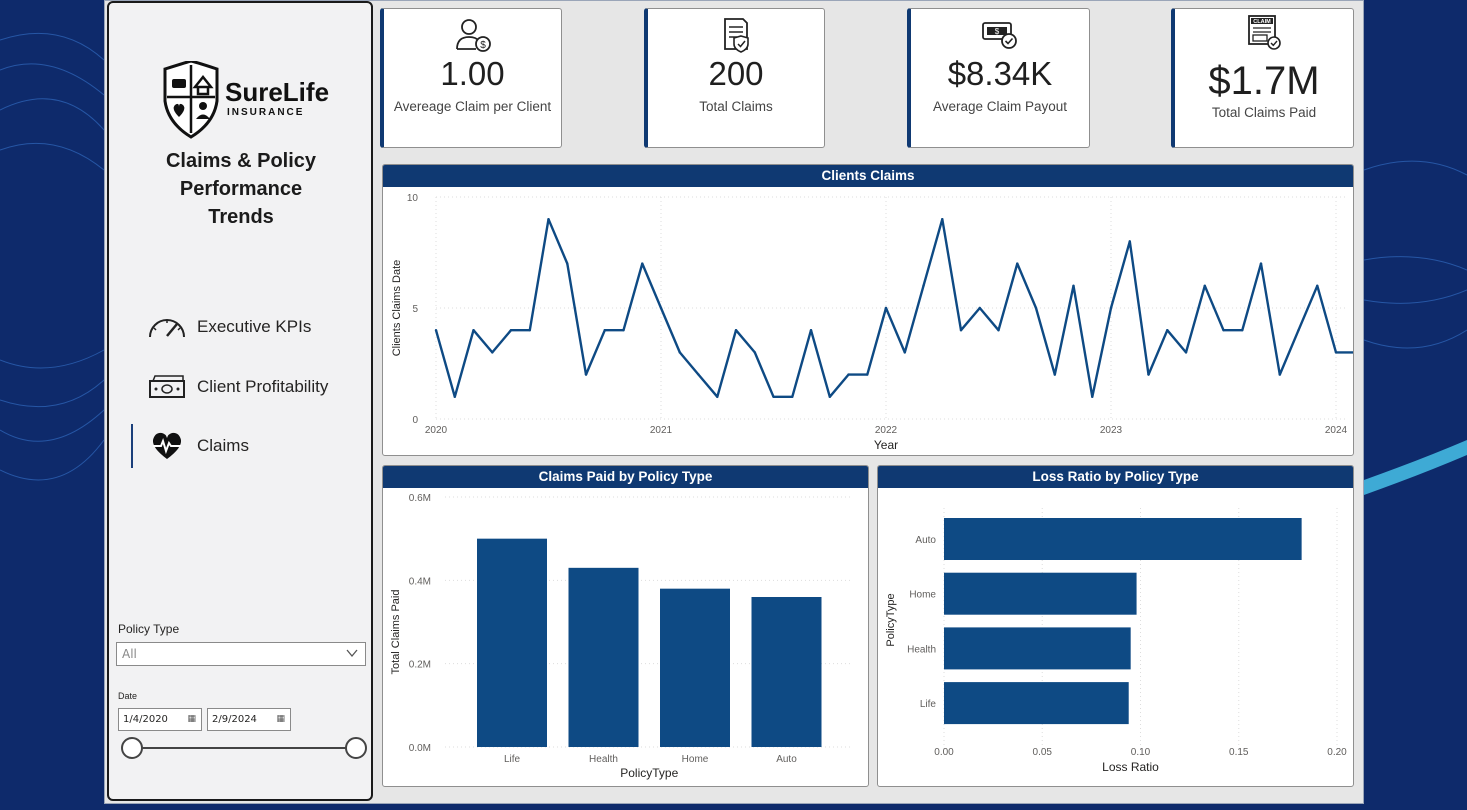  What do you see at coordinates (625, 477) in the screenshot?
I see `chart-title: Claims Paid by Policy Type` at bounding box center [625, 477].